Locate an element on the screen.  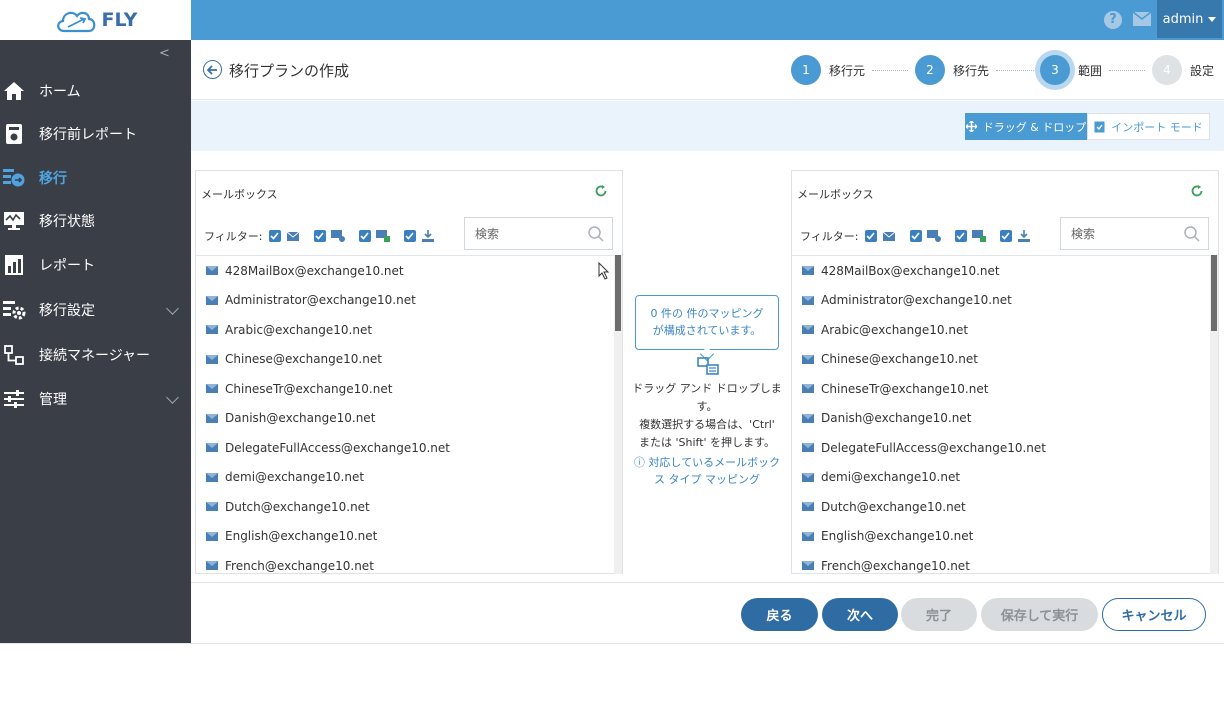
sidebar-item-pre-report: 移行前レポート is located at coordinates (95, 134).